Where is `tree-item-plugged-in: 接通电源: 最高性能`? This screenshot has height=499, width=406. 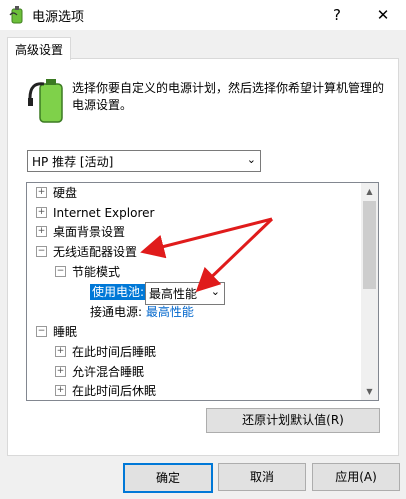 tree-item-plugged-in: 接通电源: 最高性能 is located at coordinates (142, 312).